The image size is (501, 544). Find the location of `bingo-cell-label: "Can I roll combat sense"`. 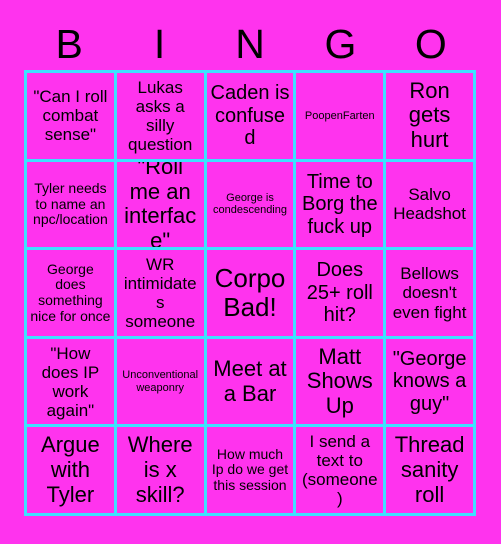

bingo-cell-label: "Can I roll combat sense" is located at coordinates (70, 116).